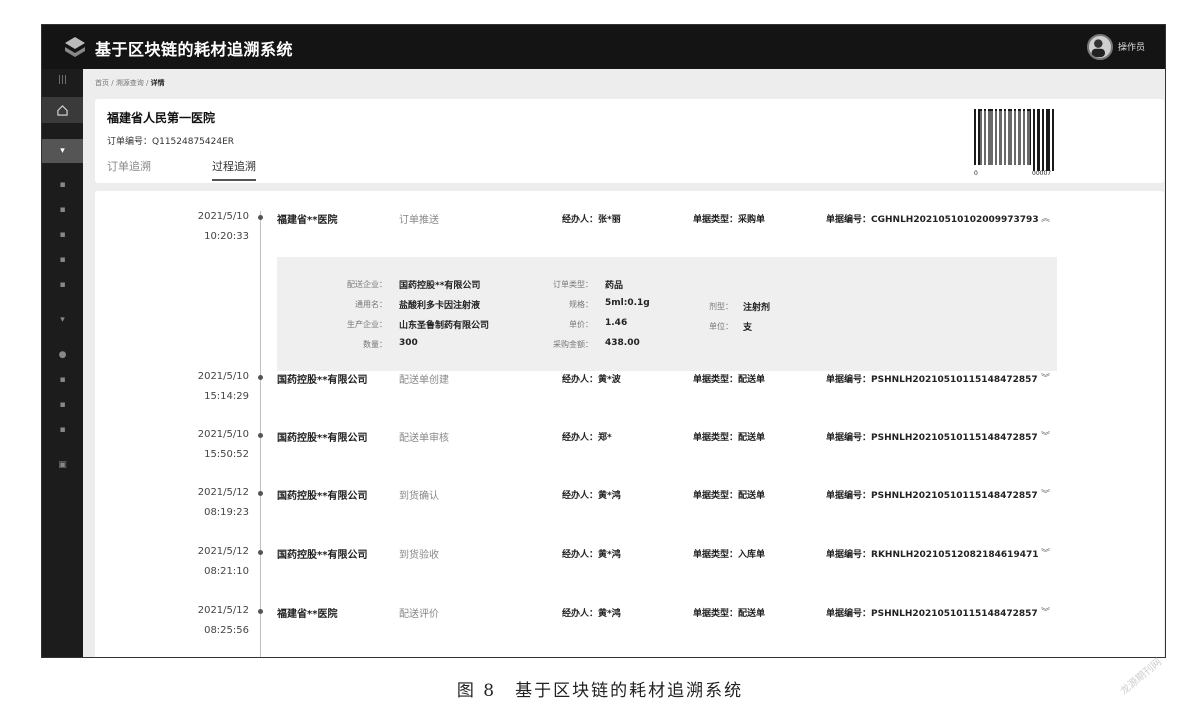  Describe the element at coordinates (102, 83) in the screenshot. I see `breadcrumb-home: 首页` at that location.